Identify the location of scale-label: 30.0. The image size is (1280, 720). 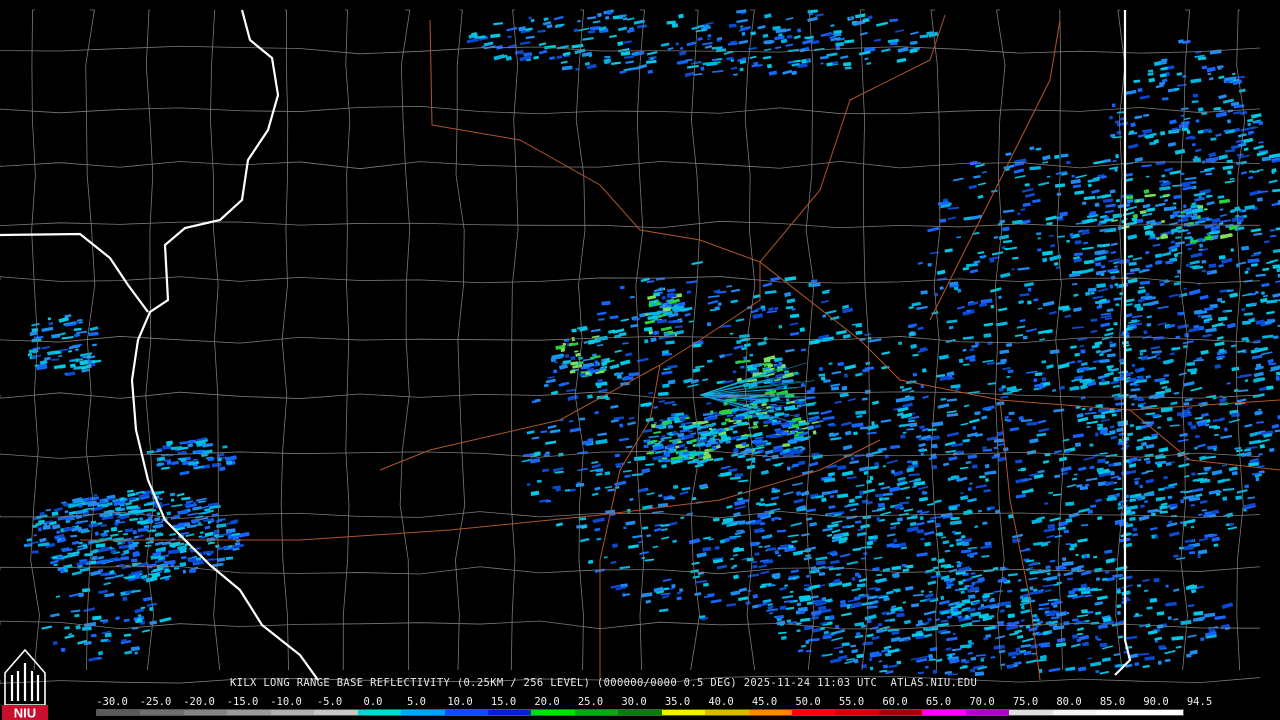
(634, 702).